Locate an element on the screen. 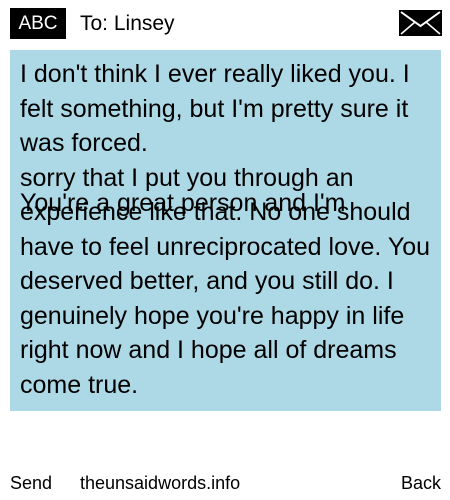 The height and width of the screenshot is (500, 450). message-text-overlap: You're a great person and I'm is located at coordinates (183, 203).